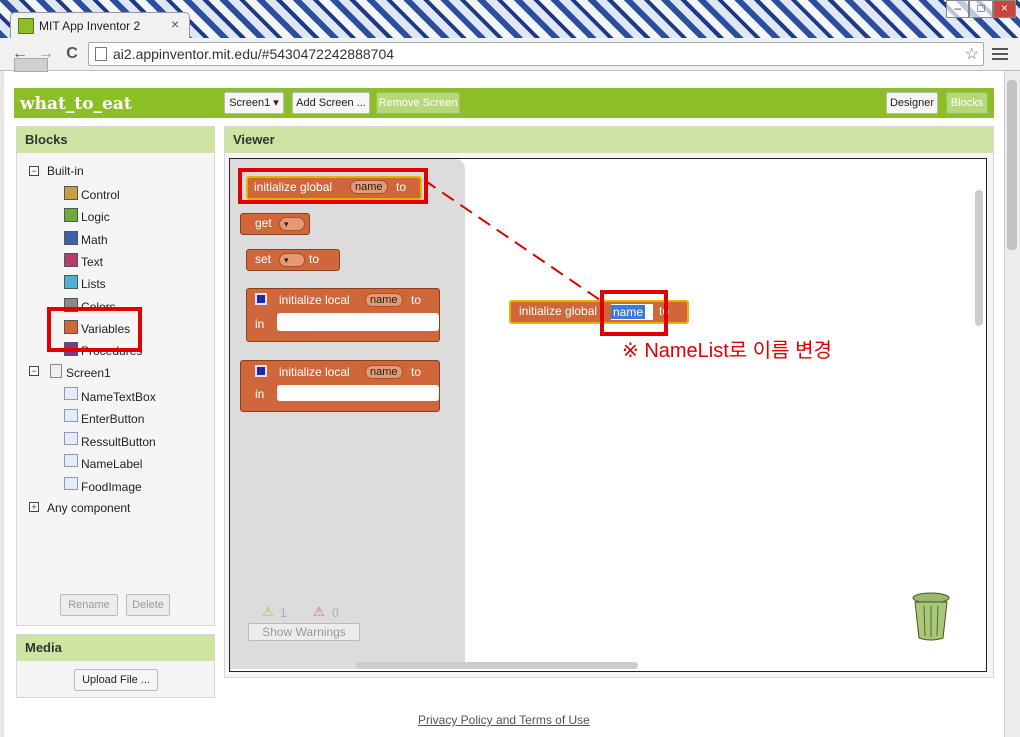  What do you see at coordinates (634, 313) in the screenshot?
I see `name-field-highlight` at bounding box center [634, 313].